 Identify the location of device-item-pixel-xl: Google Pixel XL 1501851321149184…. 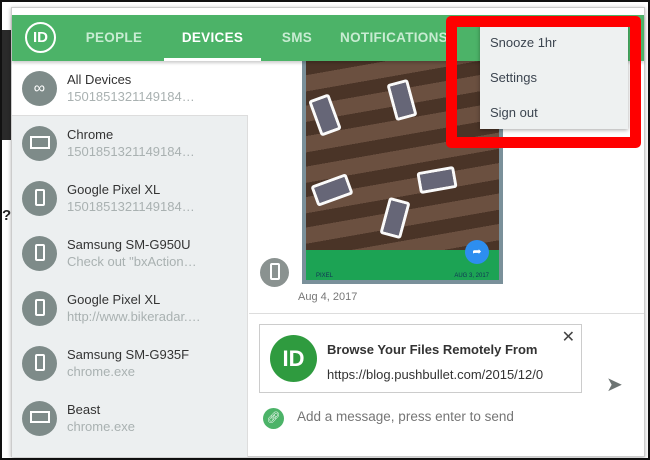
(130, 198).